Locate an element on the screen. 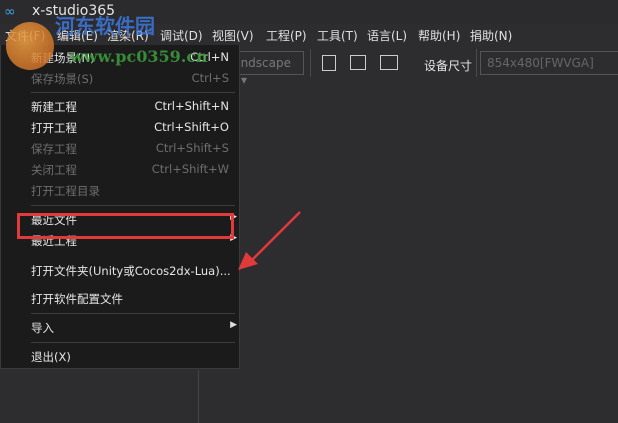  watermark-text: 河东软件园 is located at coordinates (105, 26).